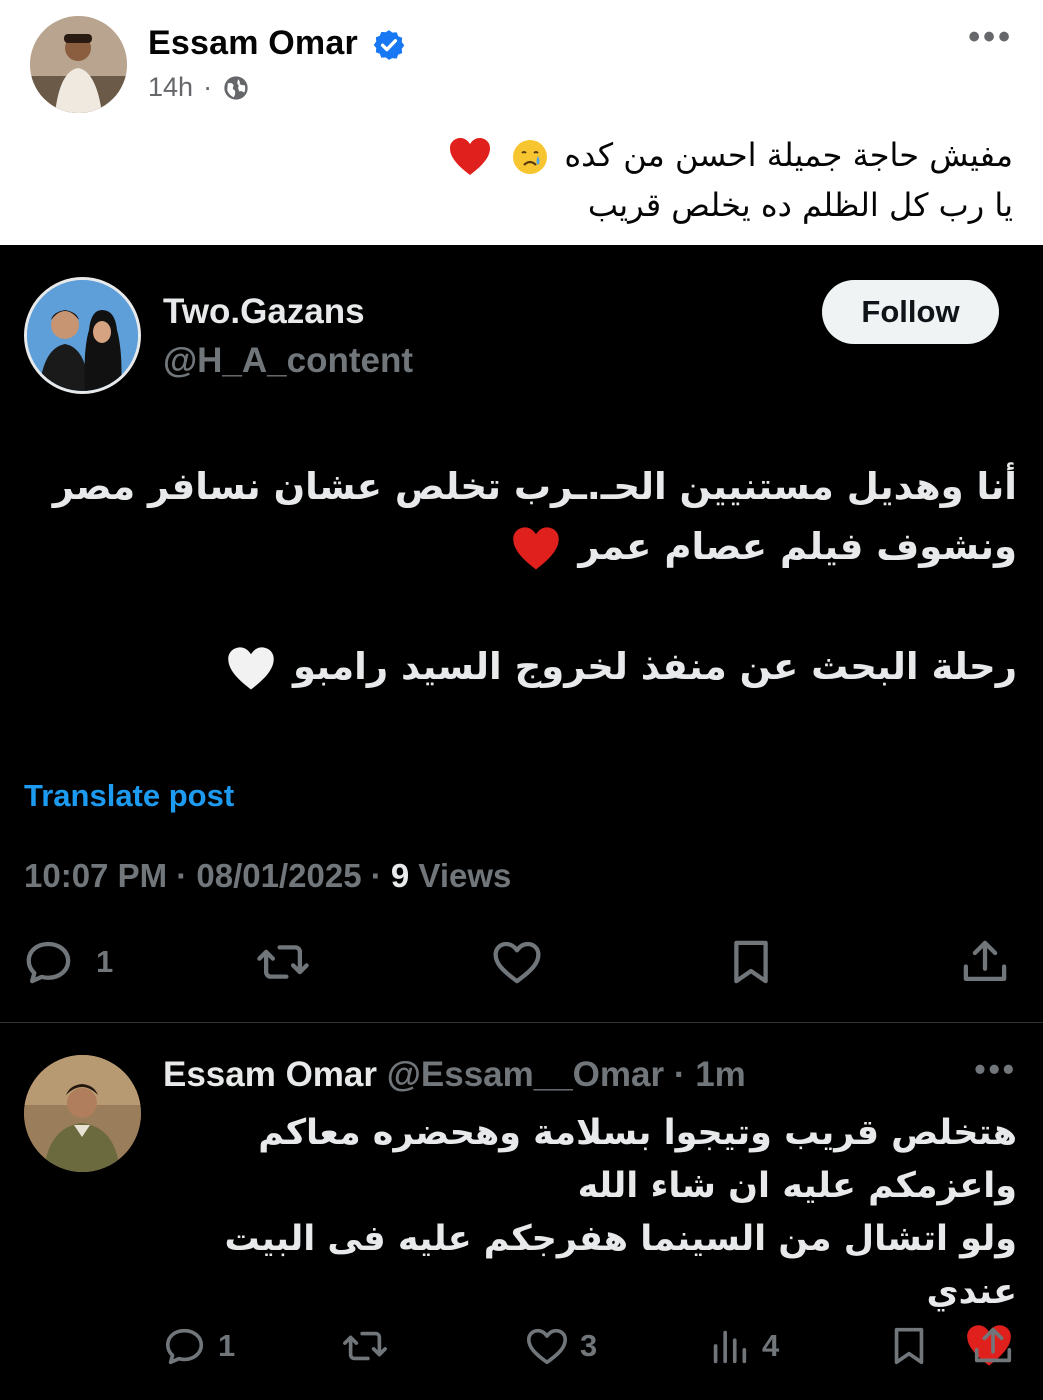  Describe the element at coordinates (236, 87) in the screenshot. I see `globe-icon` at that location.